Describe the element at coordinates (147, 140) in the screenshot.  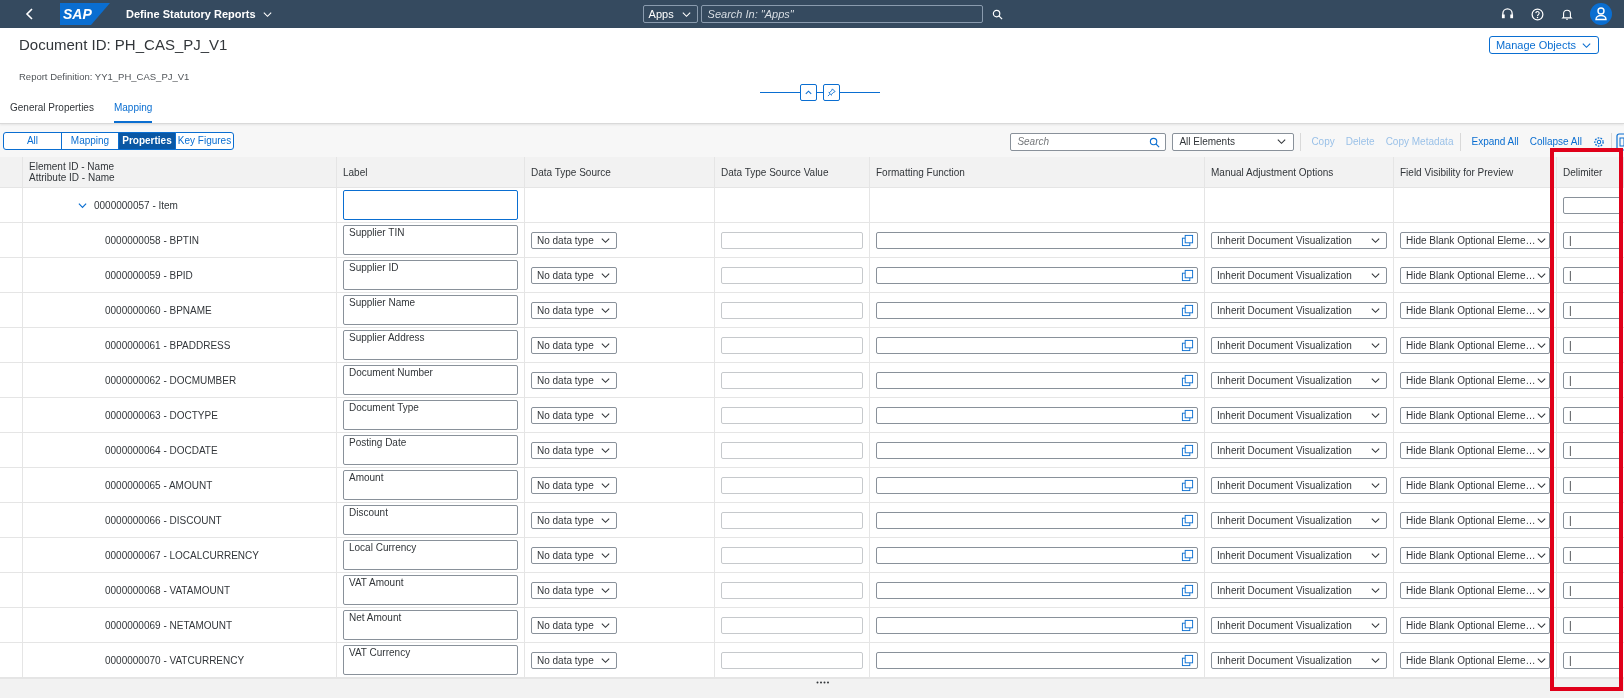
I see `segment-button: Properties` at that location.